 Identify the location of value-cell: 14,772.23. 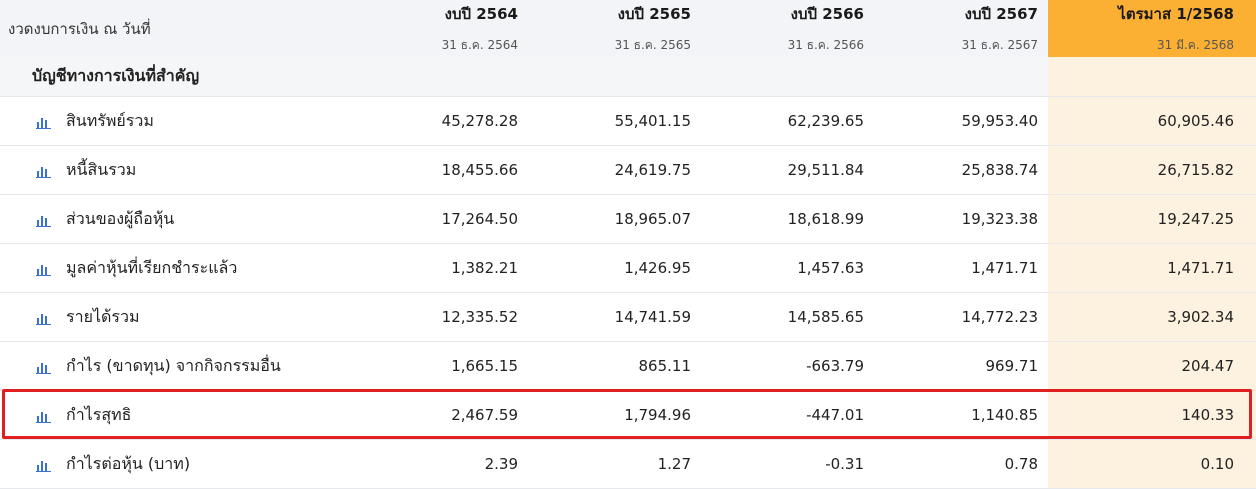
(999, 317).